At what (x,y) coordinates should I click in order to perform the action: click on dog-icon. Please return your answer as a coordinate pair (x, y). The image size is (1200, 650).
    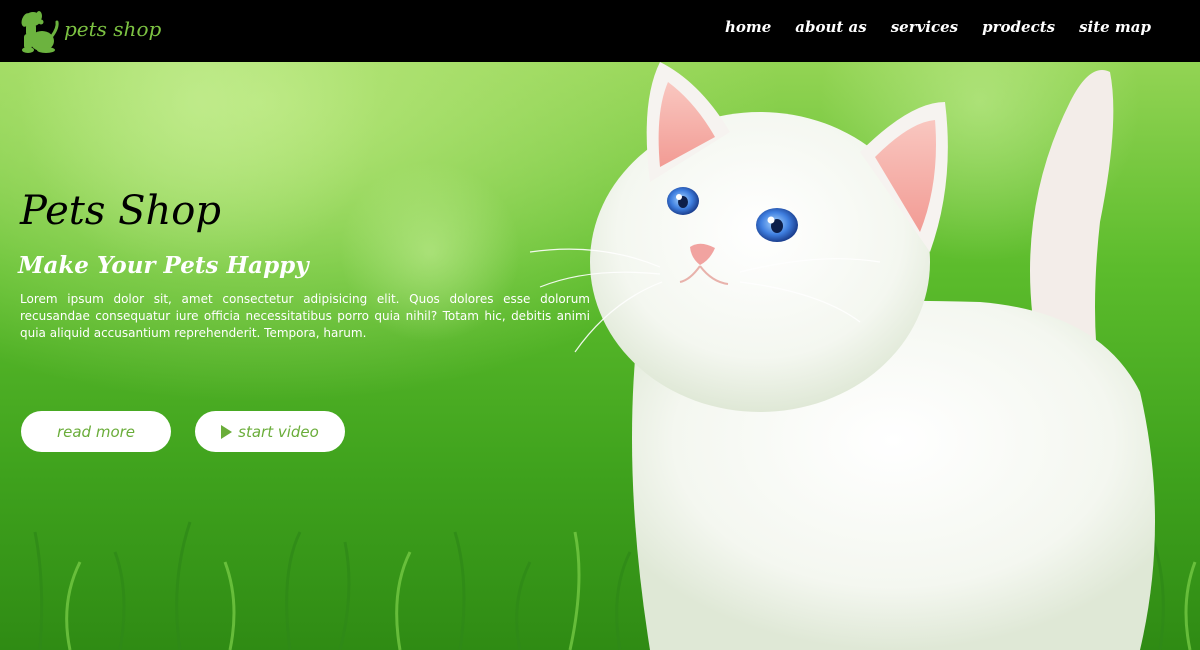
    Looking at the image, I should click on (40, 32).